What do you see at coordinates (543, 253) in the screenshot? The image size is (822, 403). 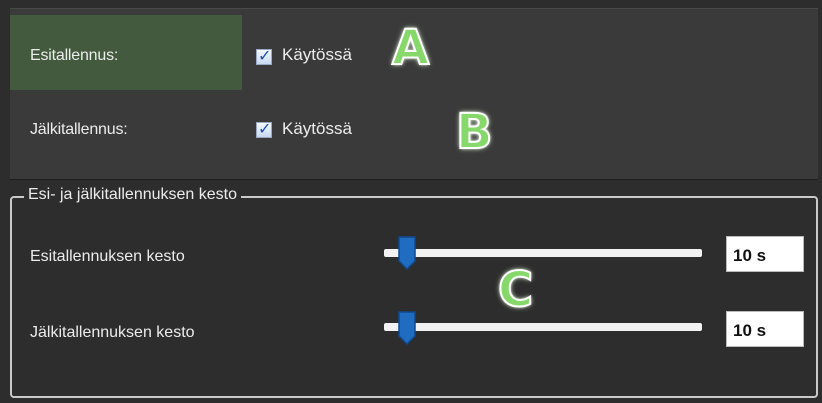 I see `pre-recording-duration-slider` at bounding box center [543, 253].